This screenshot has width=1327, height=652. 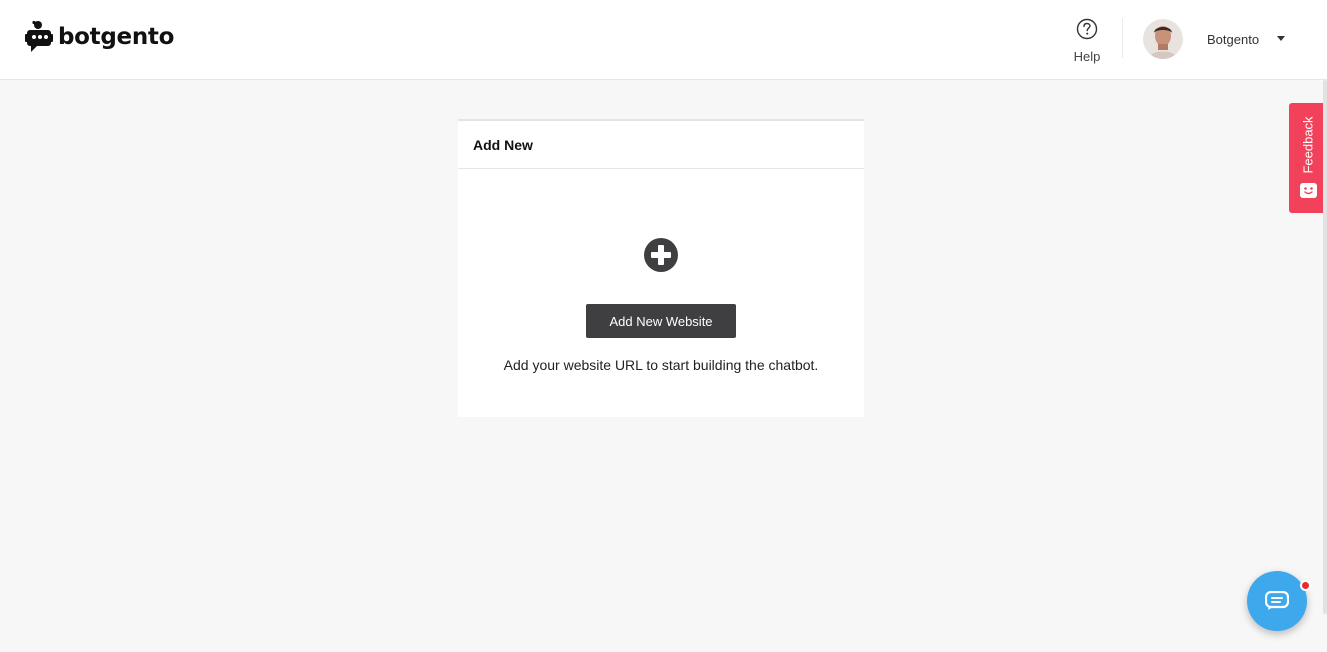 What do you see at coordinates (663, 40) in the screenshot?
I see `top-navbar: botgento Help Botgento` at bounding box center [663, 40].